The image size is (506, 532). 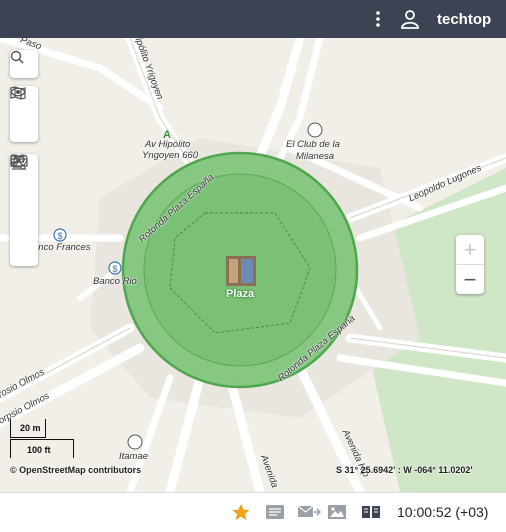 I want to click on zoom-out-button: −, so click(x=470, y=279).